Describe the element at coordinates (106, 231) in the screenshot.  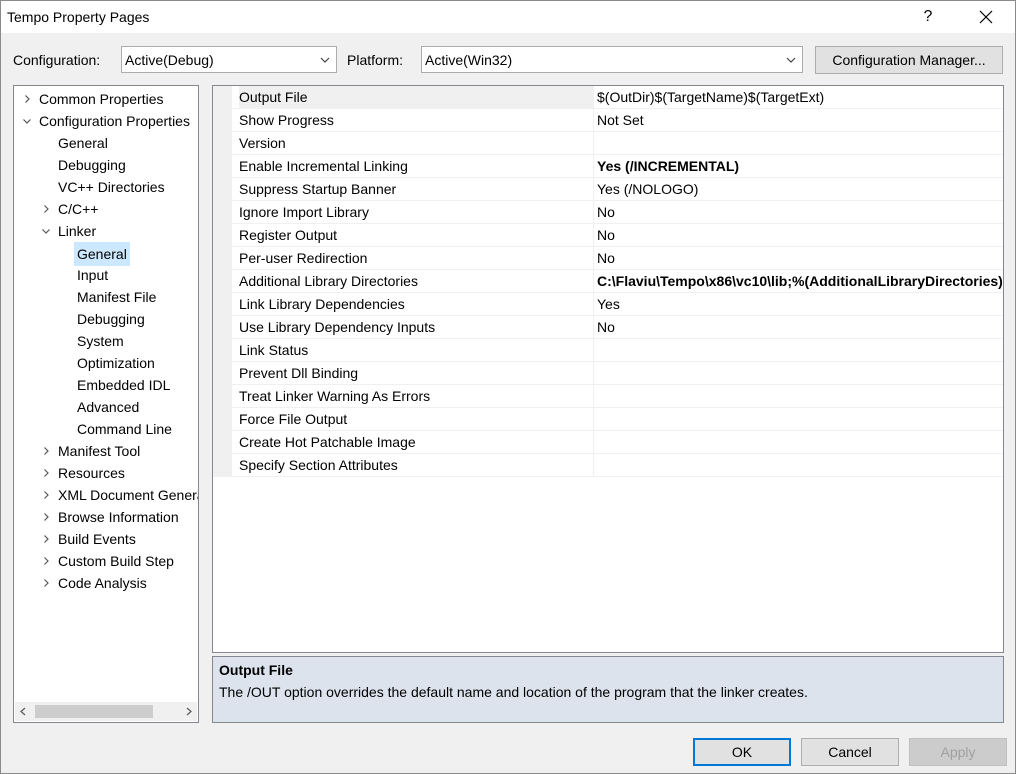
I see `tree-item-linker: Linker` at that location.